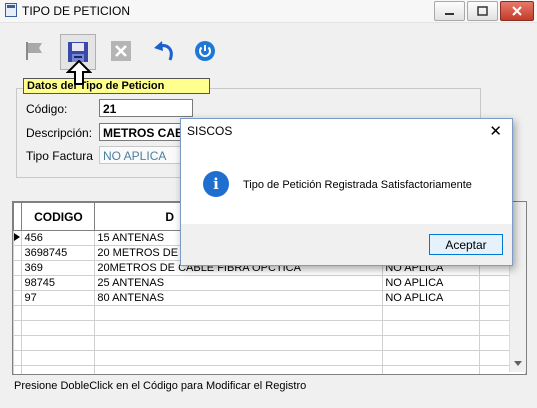 The image size is (537, 408). Describe the element at coordinates (449, 11) in the screenshot. I see `minimize-button` at that location.